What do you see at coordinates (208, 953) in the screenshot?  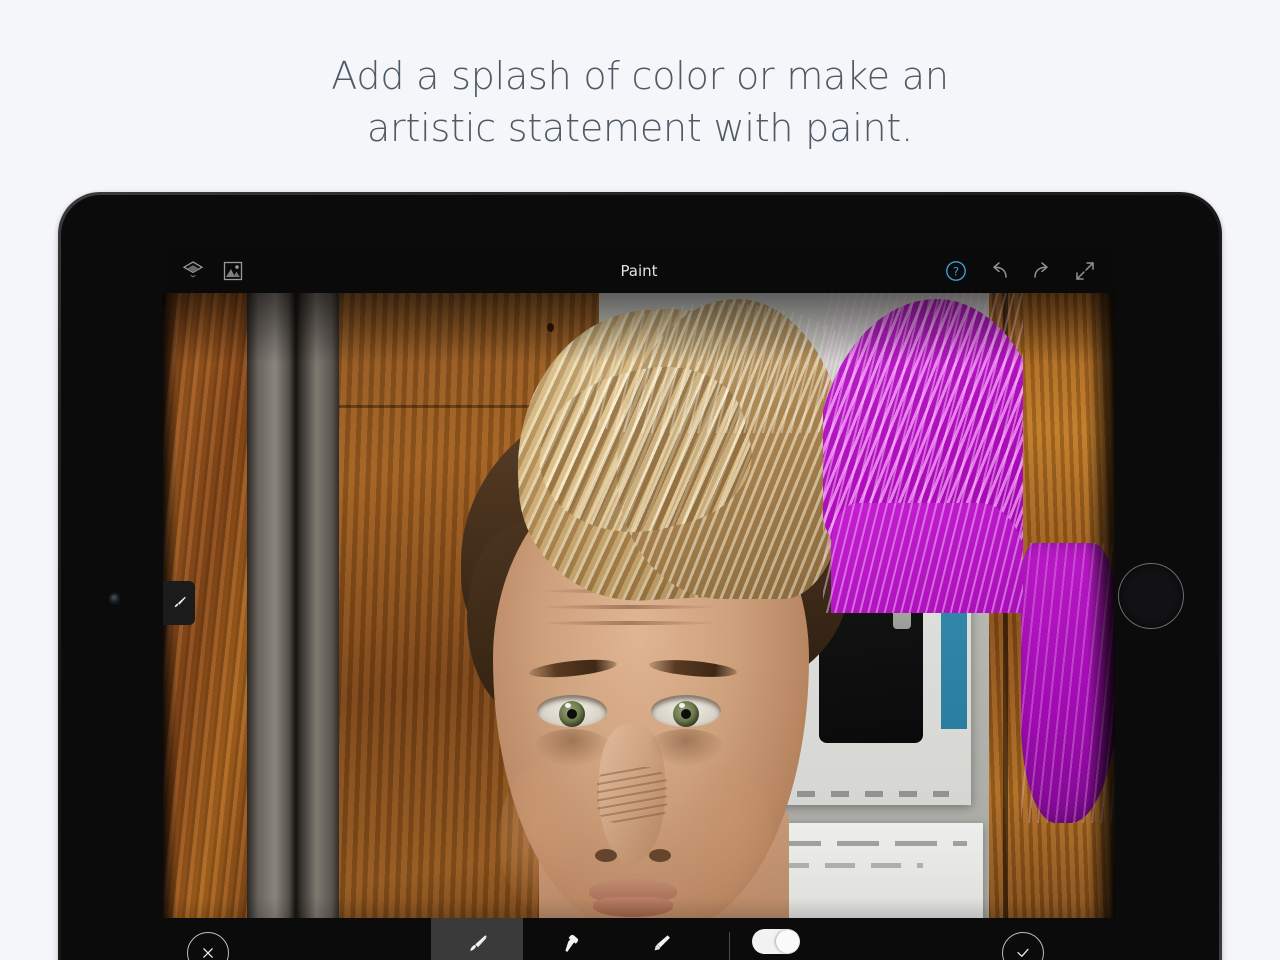 I see `close-icon` at bounding box center [208, 953].